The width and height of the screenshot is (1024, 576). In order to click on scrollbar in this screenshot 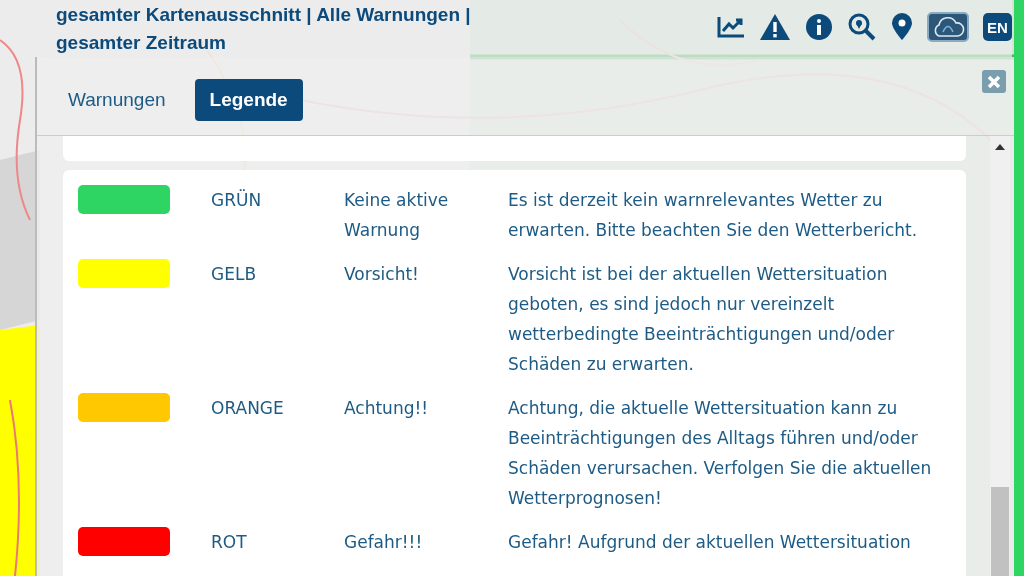, I will do `click(1000, 356)`.